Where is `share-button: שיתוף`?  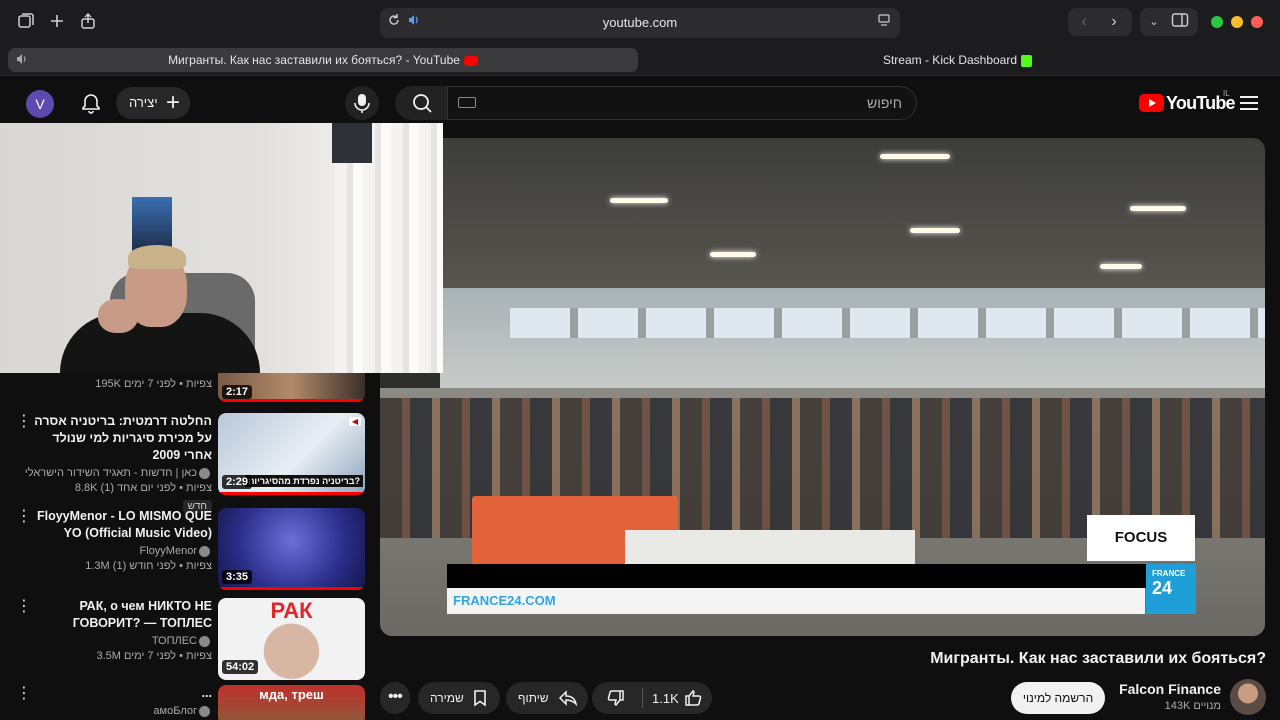 share-button: שיתוף is located at coordinates (547, 698).